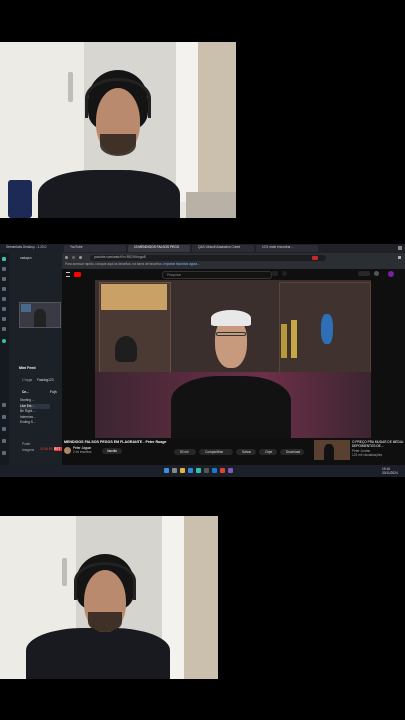  I want to click on explorer-icon, so click(182, 470).